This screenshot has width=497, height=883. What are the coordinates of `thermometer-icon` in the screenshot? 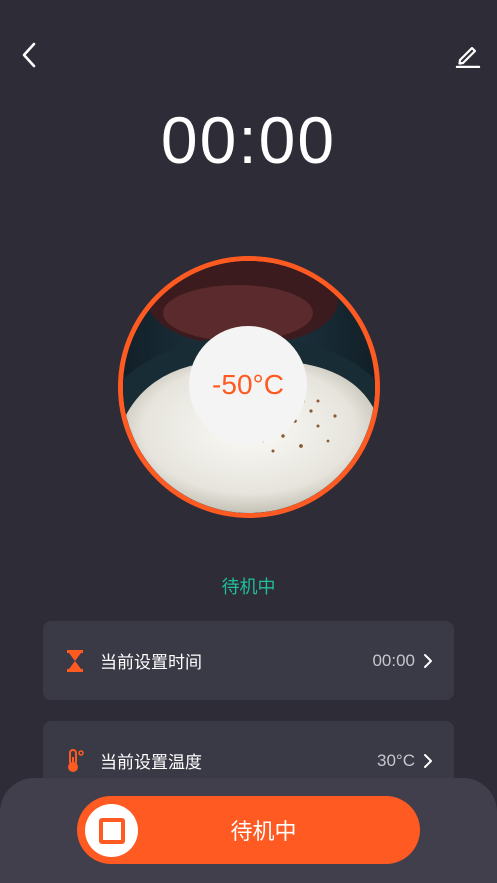 It's located at (75, 760).